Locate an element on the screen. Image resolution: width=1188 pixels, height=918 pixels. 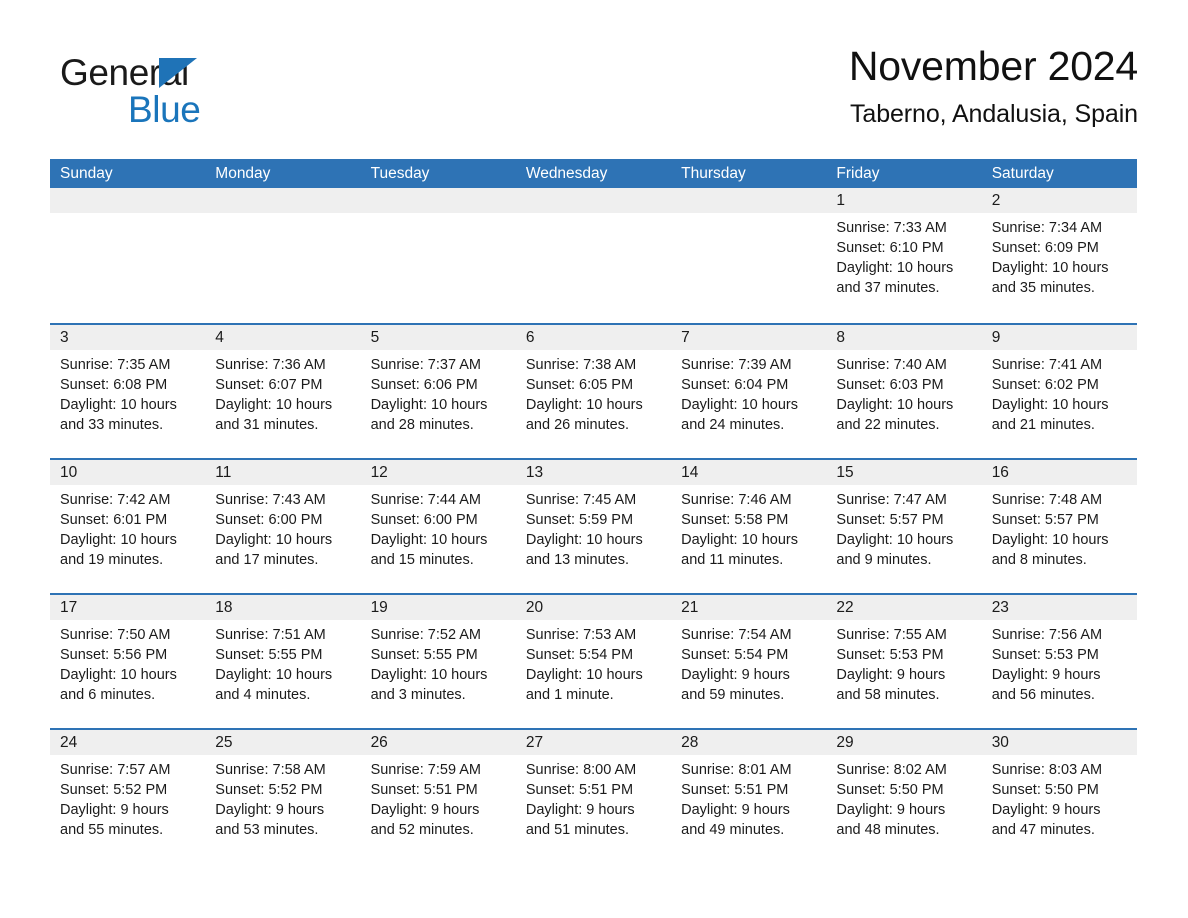
sunset-text: Sunset: 5:55 PM is located at coordinates (424, 655).